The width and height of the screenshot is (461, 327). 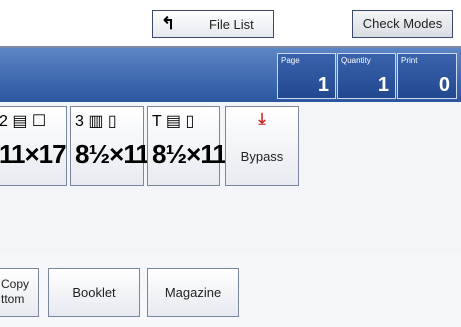 I want to click on booklet-button: Booklet, so click(x=94, y=292).